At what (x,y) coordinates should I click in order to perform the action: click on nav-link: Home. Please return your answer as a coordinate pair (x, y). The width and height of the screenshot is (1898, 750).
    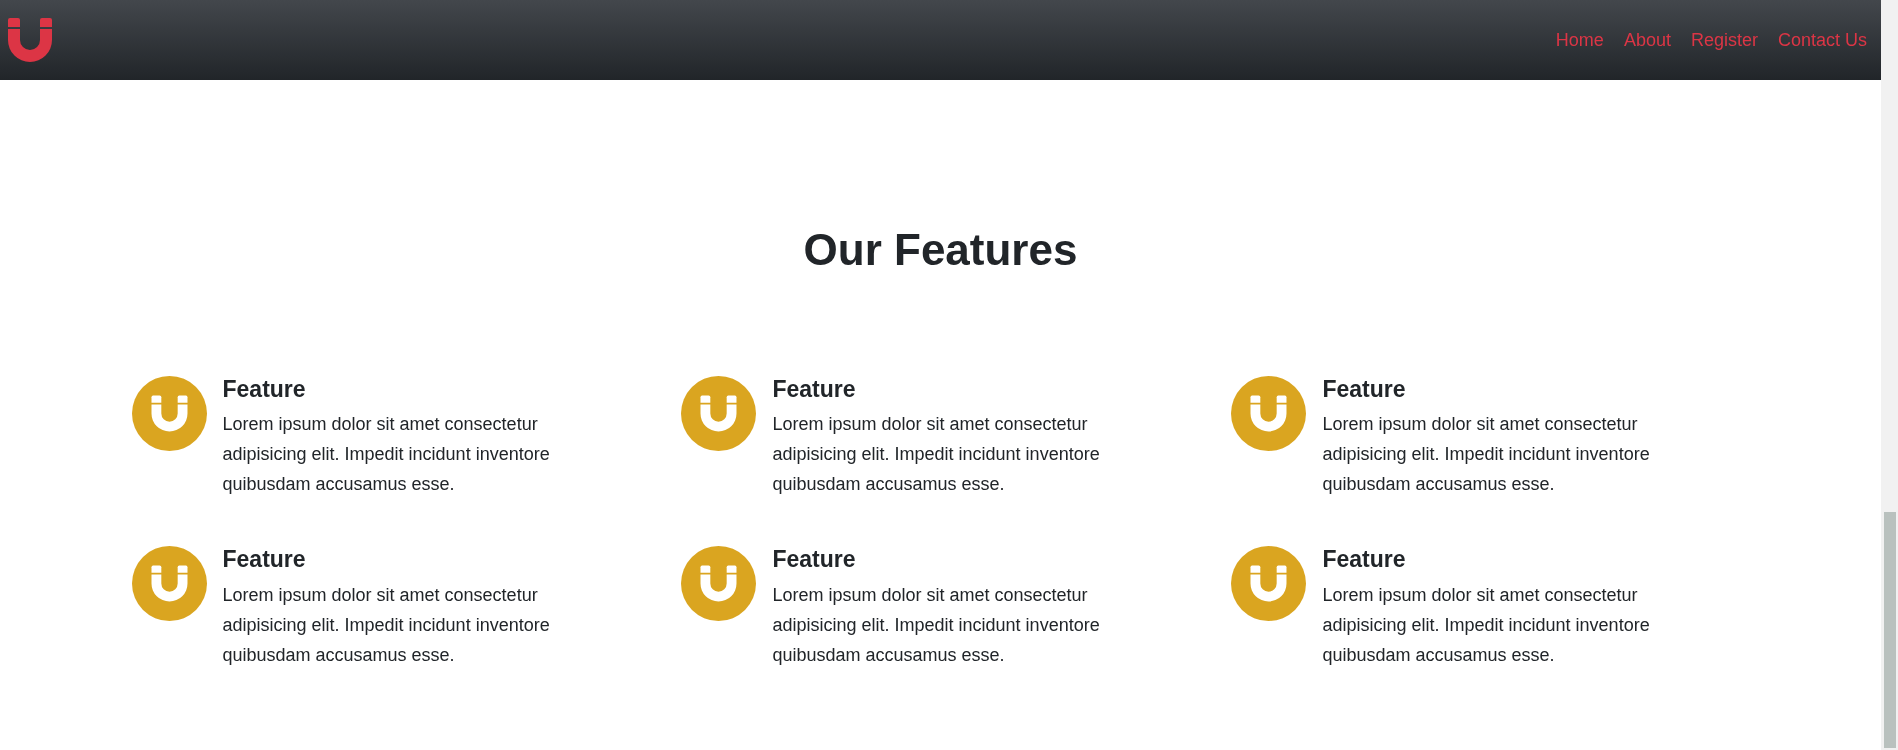
    Looking at the image, I should click on (1579, 40).